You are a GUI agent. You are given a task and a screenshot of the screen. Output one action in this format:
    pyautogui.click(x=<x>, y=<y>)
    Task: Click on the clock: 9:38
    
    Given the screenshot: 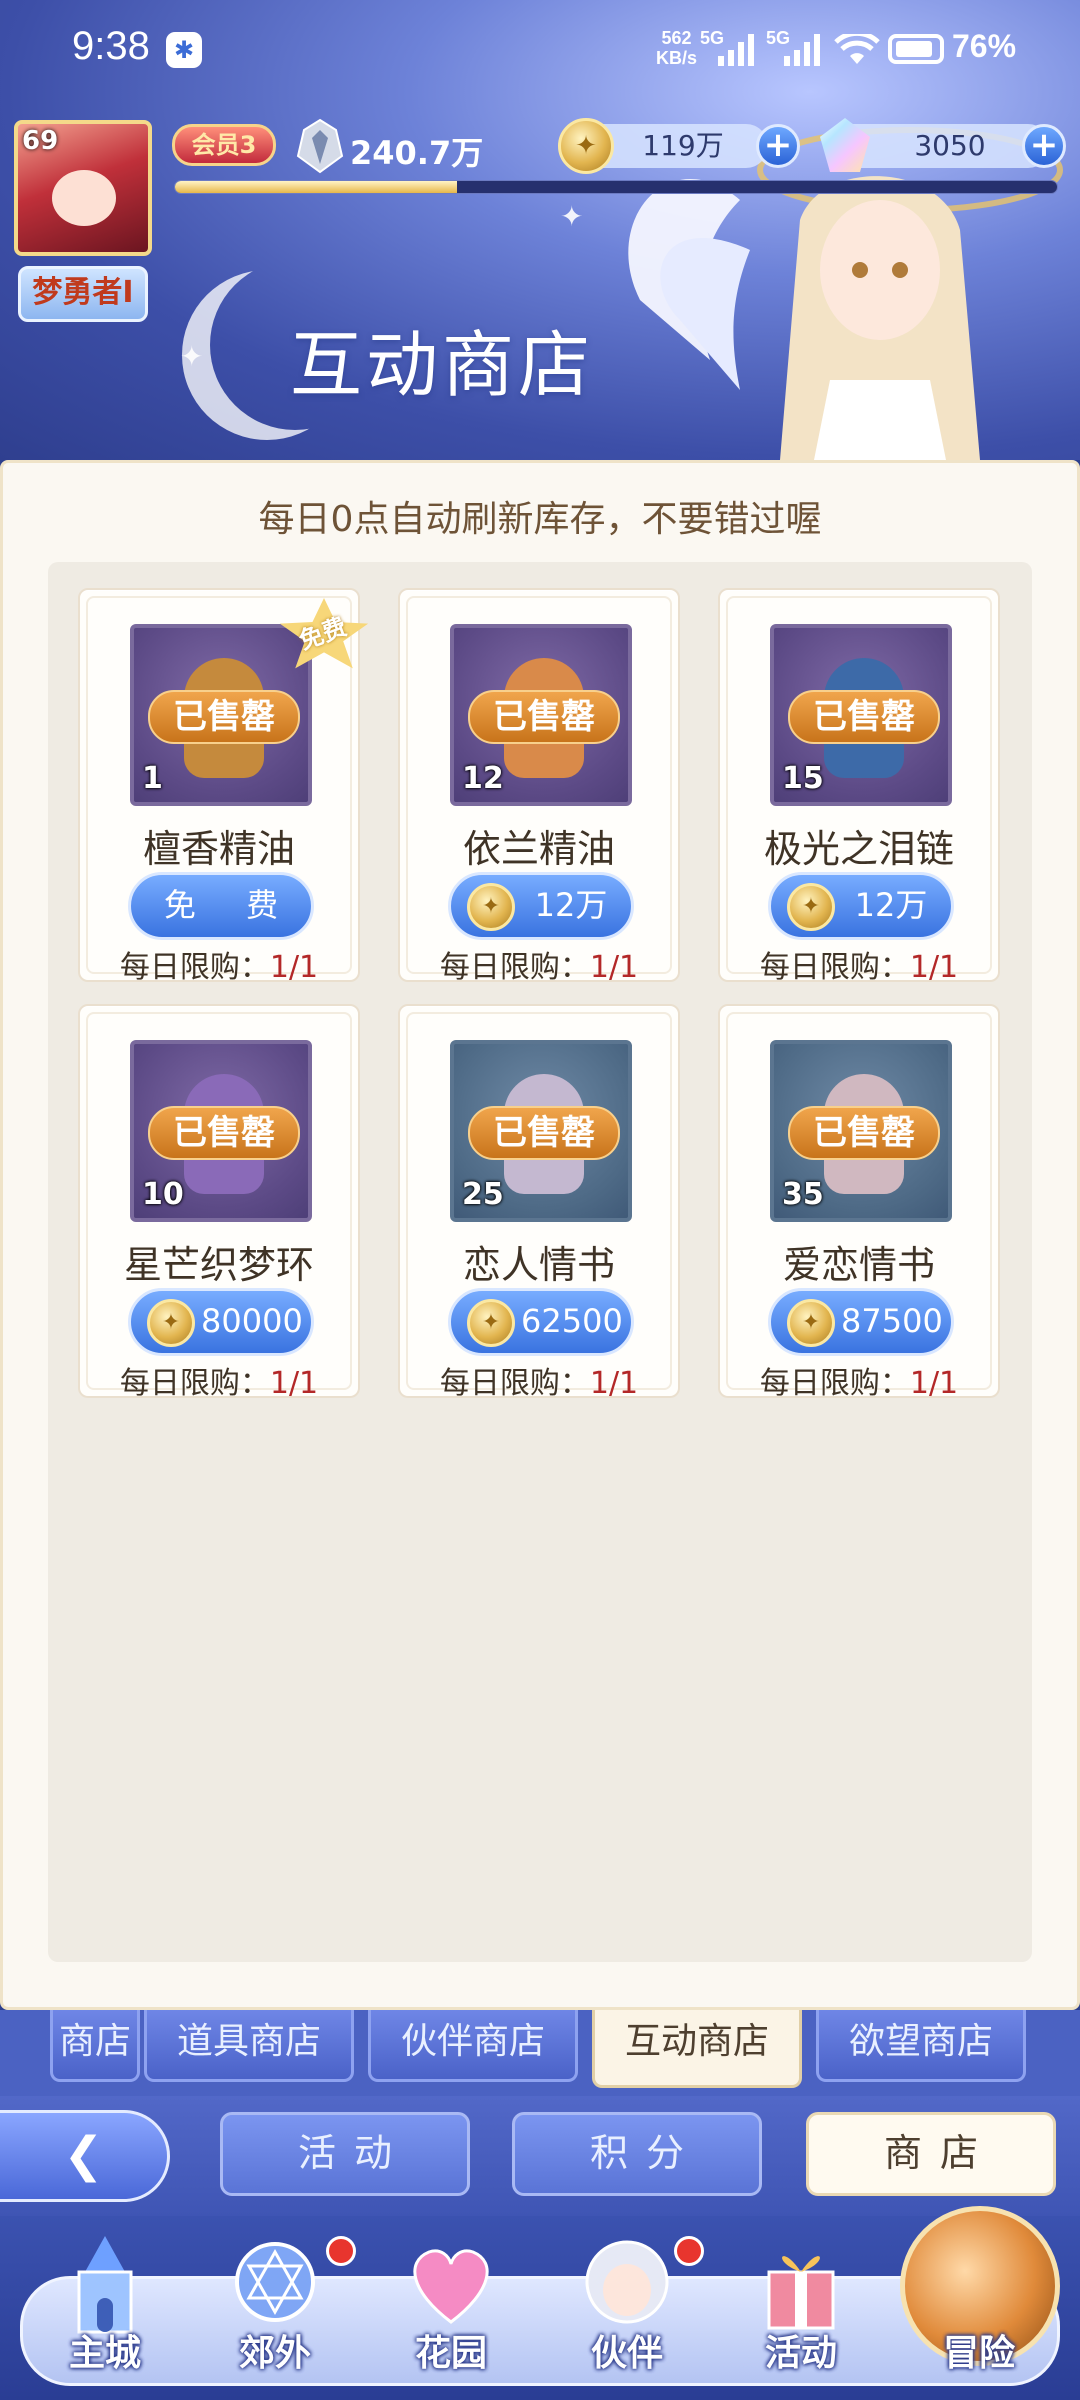 What is the action you would take?
    pyautogui.click(x=111, y=46)
    